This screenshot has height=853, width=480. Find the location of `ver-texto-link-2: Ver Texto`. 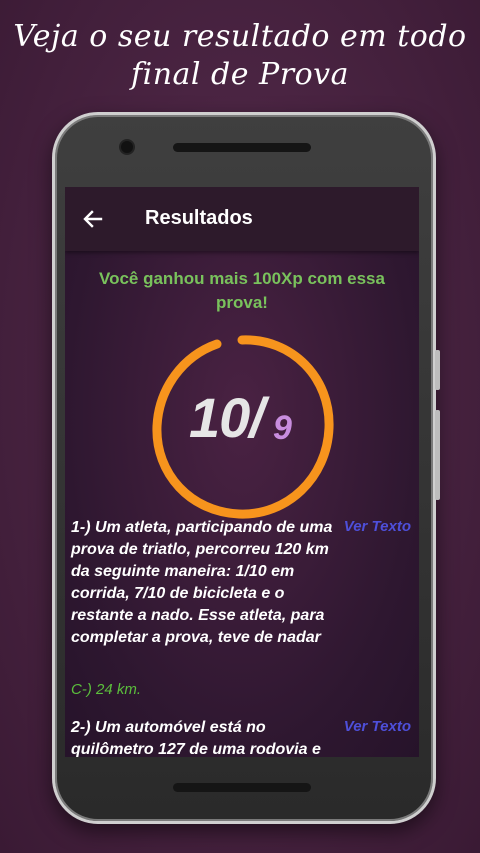

ver-texto-link-2: Ver Texto is located at coordinates (377, 726).